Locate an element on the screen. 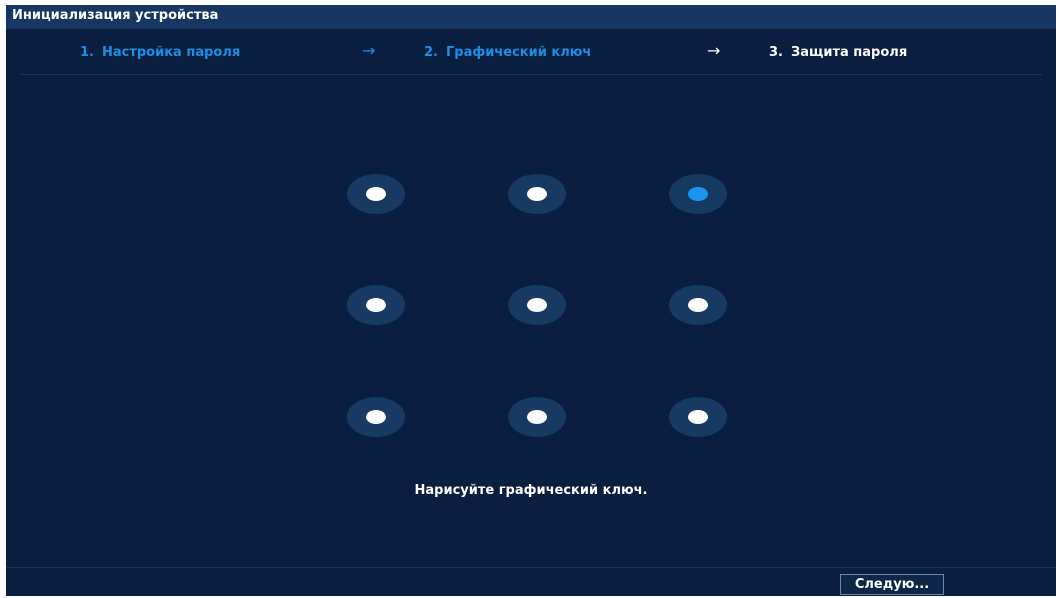 The width and height of the screenshot is (1059, 598). step-pattern-key: 2. Графический ключ is located at coordinates (507, 52).